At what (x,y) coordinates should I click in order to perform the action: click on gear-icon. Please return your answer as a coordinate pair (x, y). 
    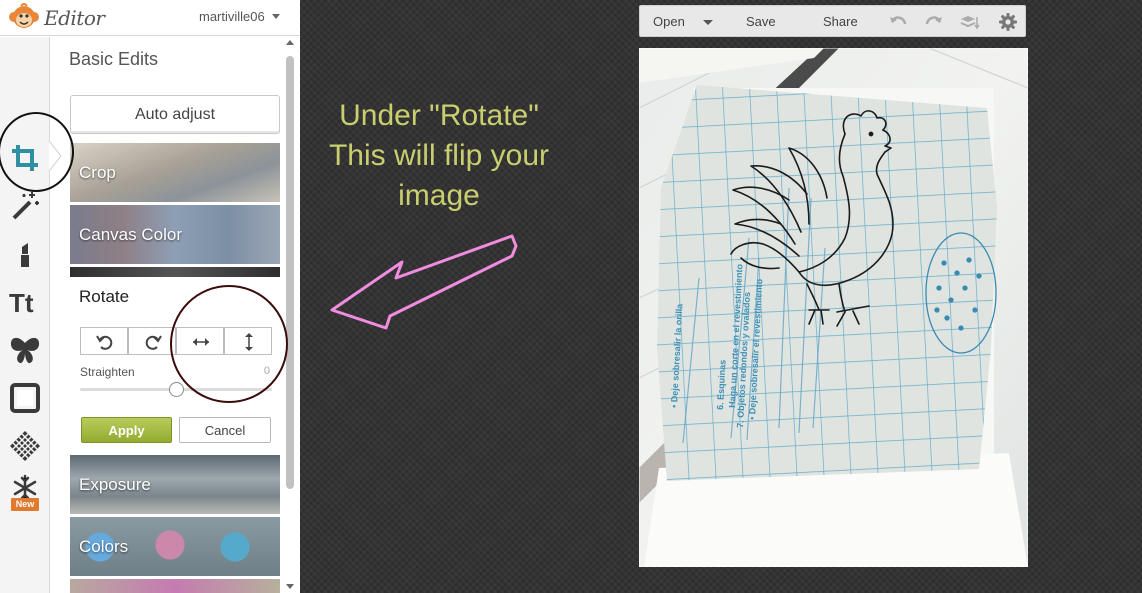
    Looking at the image, I should click on (1008, 22).